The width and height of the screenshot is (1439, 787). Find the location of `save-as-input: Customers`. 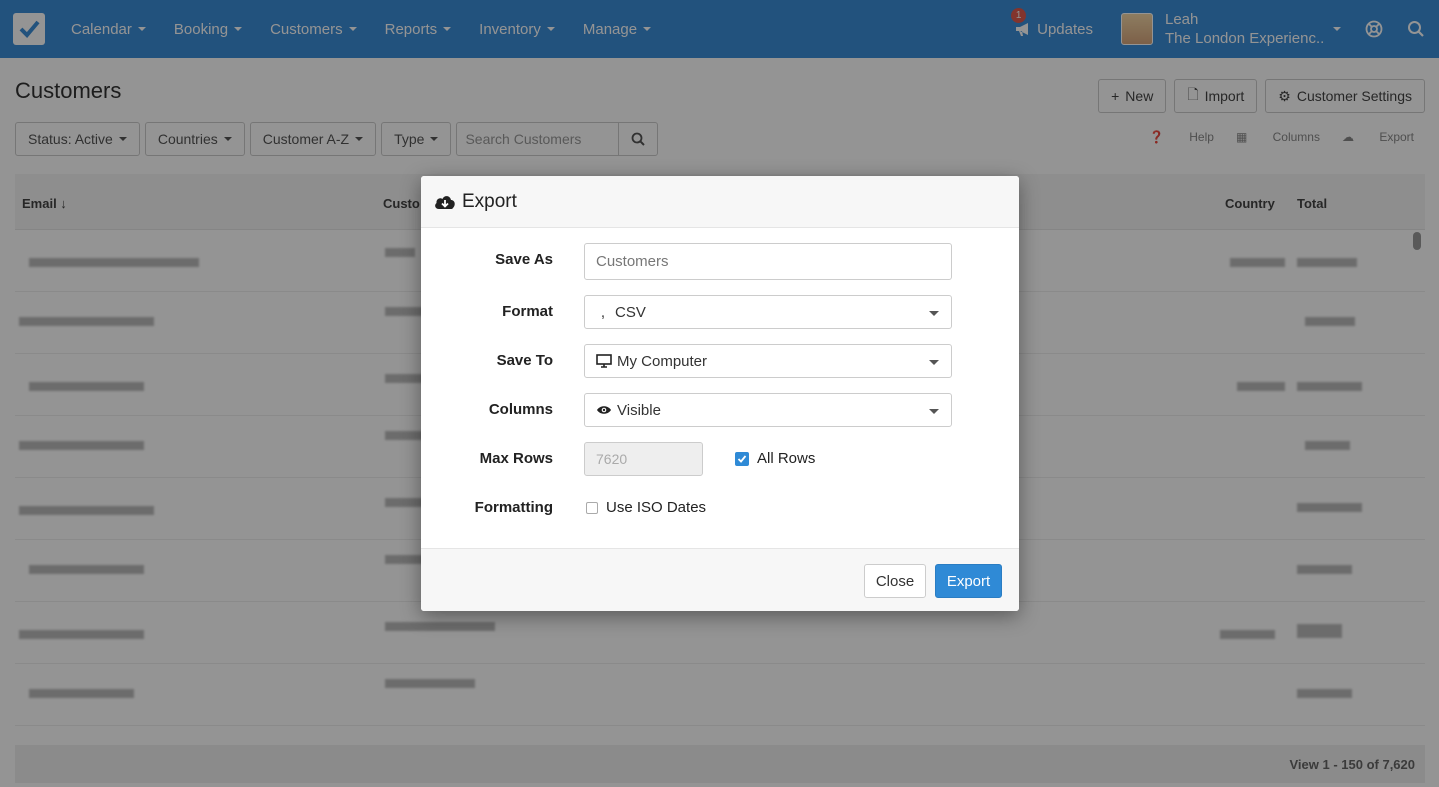

save-as-input: Customers is located at coordinates (768, 261).